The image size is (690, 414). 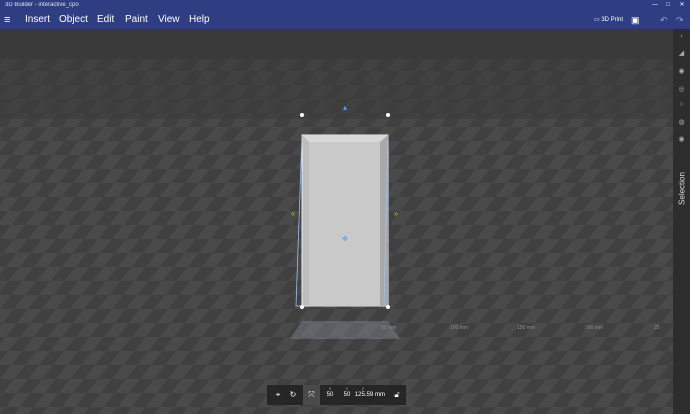 I want to click on window-title: 3D Builder - interactive_cpo, so click(x=42, y=5).